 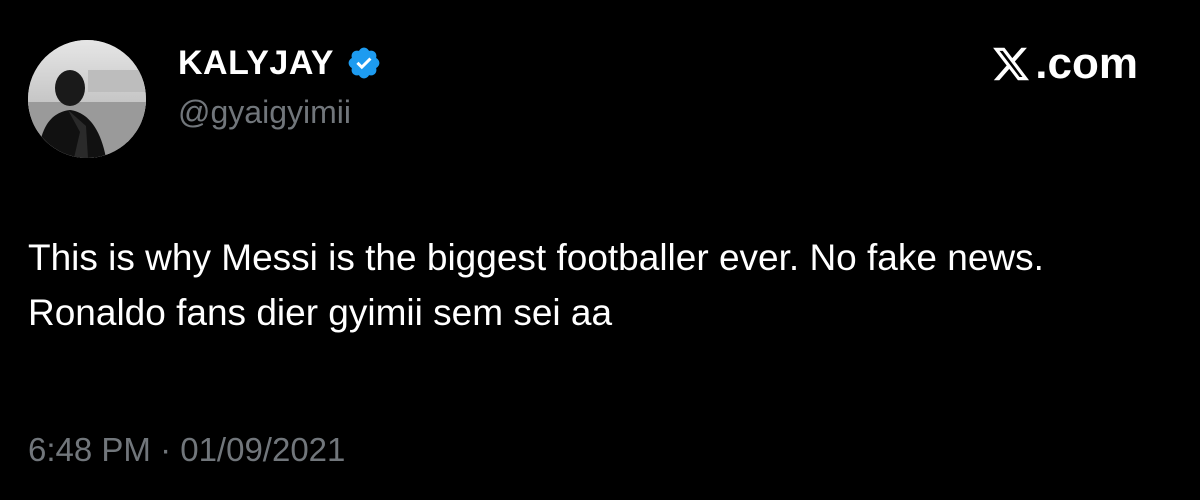 I want to click on avatar, so click(x=87, y=99).